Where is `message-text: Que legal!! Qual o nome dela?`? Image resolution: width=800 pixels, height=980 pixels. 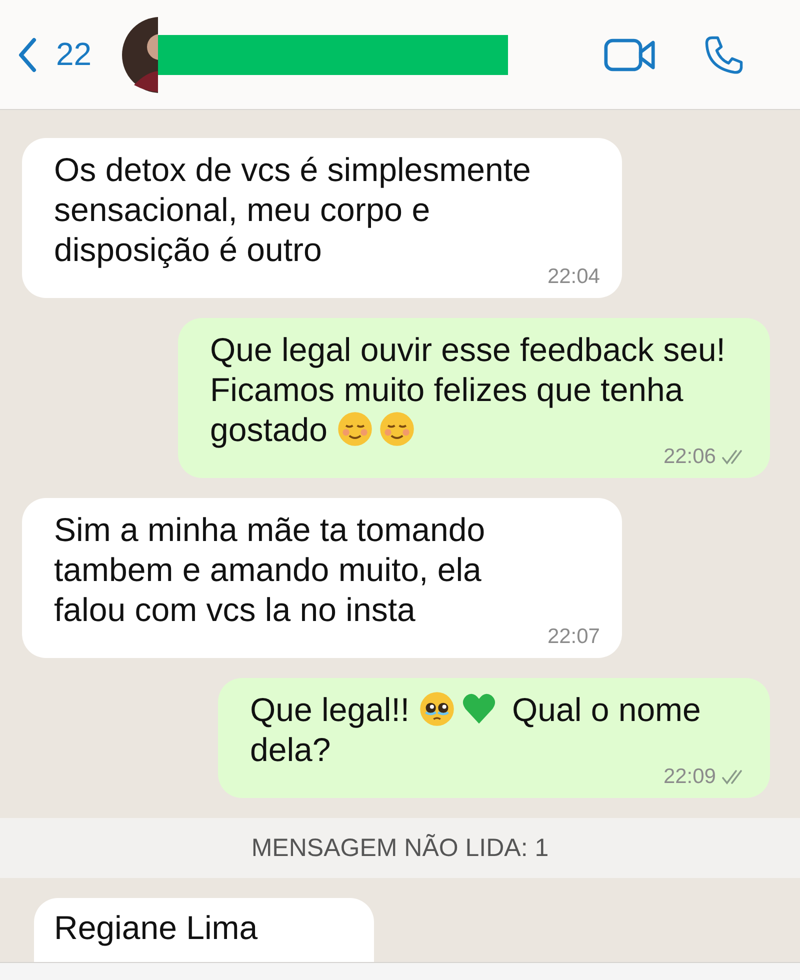 message-text: Que legal!! Qual o nome dela? is located at coordinates (476, 729).